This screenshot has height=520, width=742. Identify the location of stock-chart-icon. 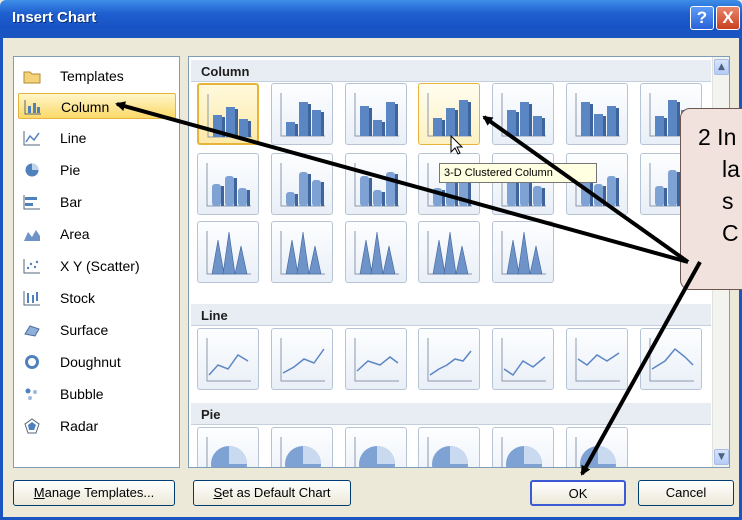
(31, 298).